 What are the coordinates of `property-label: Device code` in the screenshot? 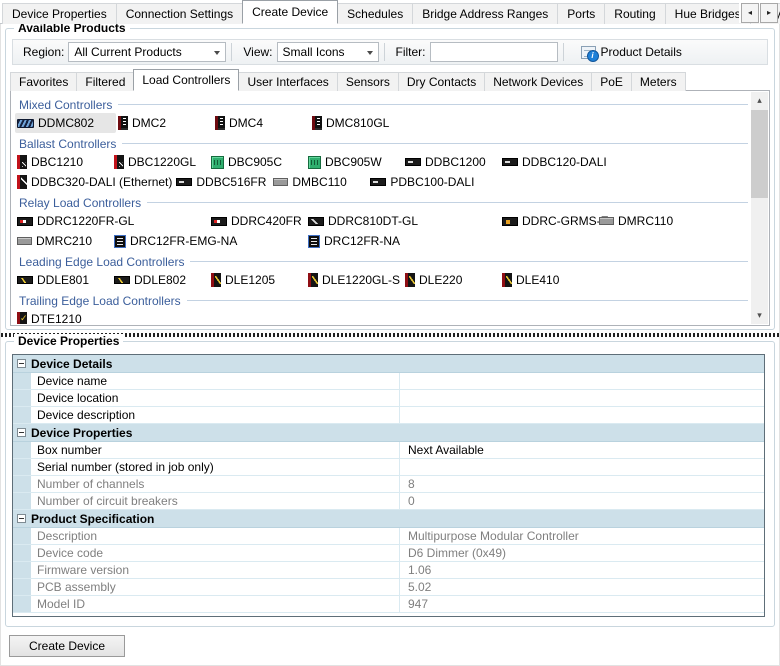 It's located at (215, 553).